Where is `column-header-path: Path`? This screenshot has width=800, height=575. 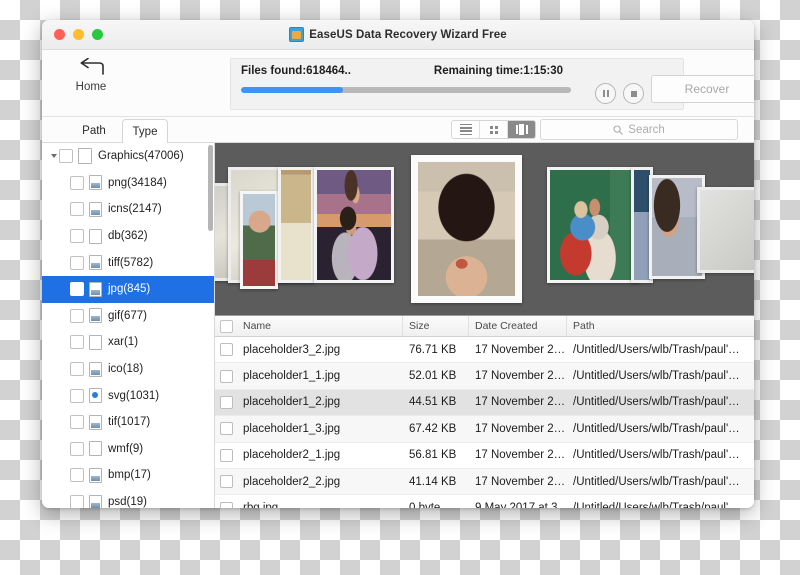
column-header-path: Path is located at coordinates (660, 326).